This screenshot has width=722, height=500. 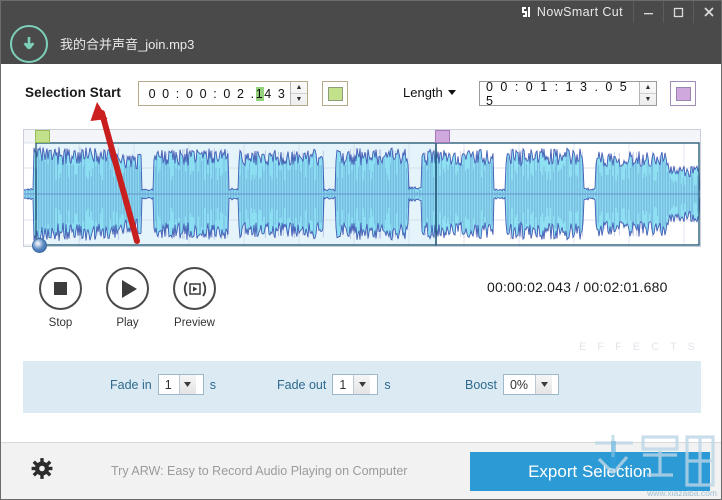 What do you see at coordinates (260, 93) in the screenshot?
I see `selection-start-value-highlight: 1` at bounding box center [260, 93].